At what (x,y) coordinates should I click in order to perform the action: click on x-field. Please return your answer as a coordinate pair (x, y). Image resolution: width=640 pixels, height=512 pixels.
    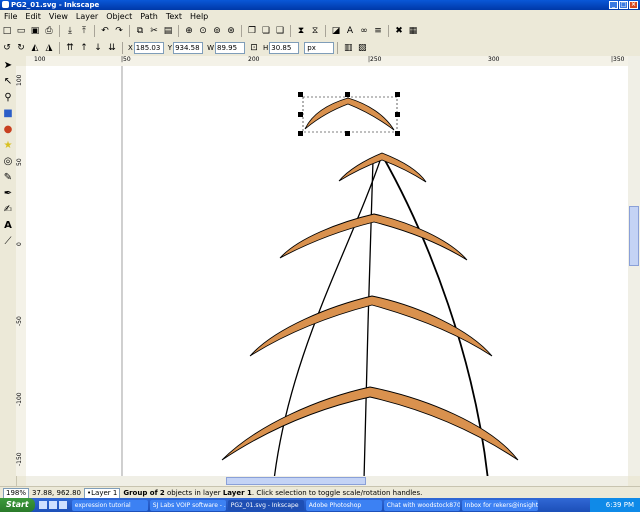
    Looking at the image, I should click on (148, 48).